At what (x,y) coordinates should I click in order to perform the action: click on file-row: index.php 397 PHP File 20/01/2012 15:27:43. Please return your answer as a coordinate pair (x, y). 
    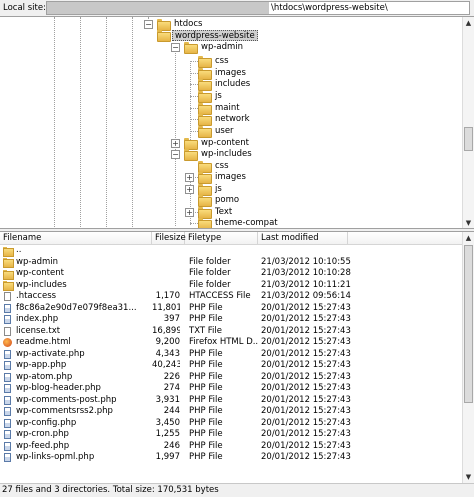
    Looking at the image, I should click on (231, 320).